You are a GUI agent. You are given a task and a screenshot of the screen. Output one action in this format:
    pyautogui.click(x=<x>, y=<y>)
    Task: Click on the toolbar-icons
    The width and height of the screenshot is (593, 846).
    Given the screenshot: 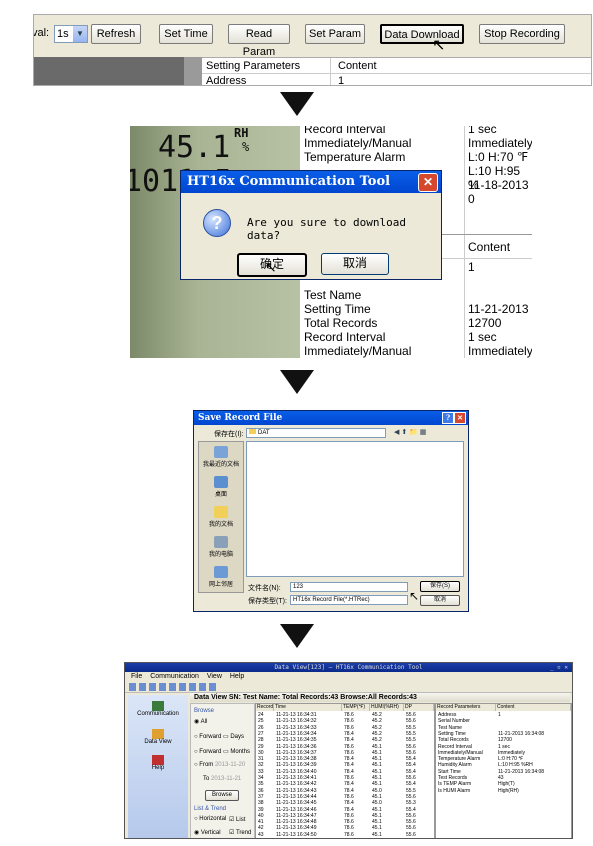 What is the action you would take?
    pyautogui.click(x=174, y=687)
    